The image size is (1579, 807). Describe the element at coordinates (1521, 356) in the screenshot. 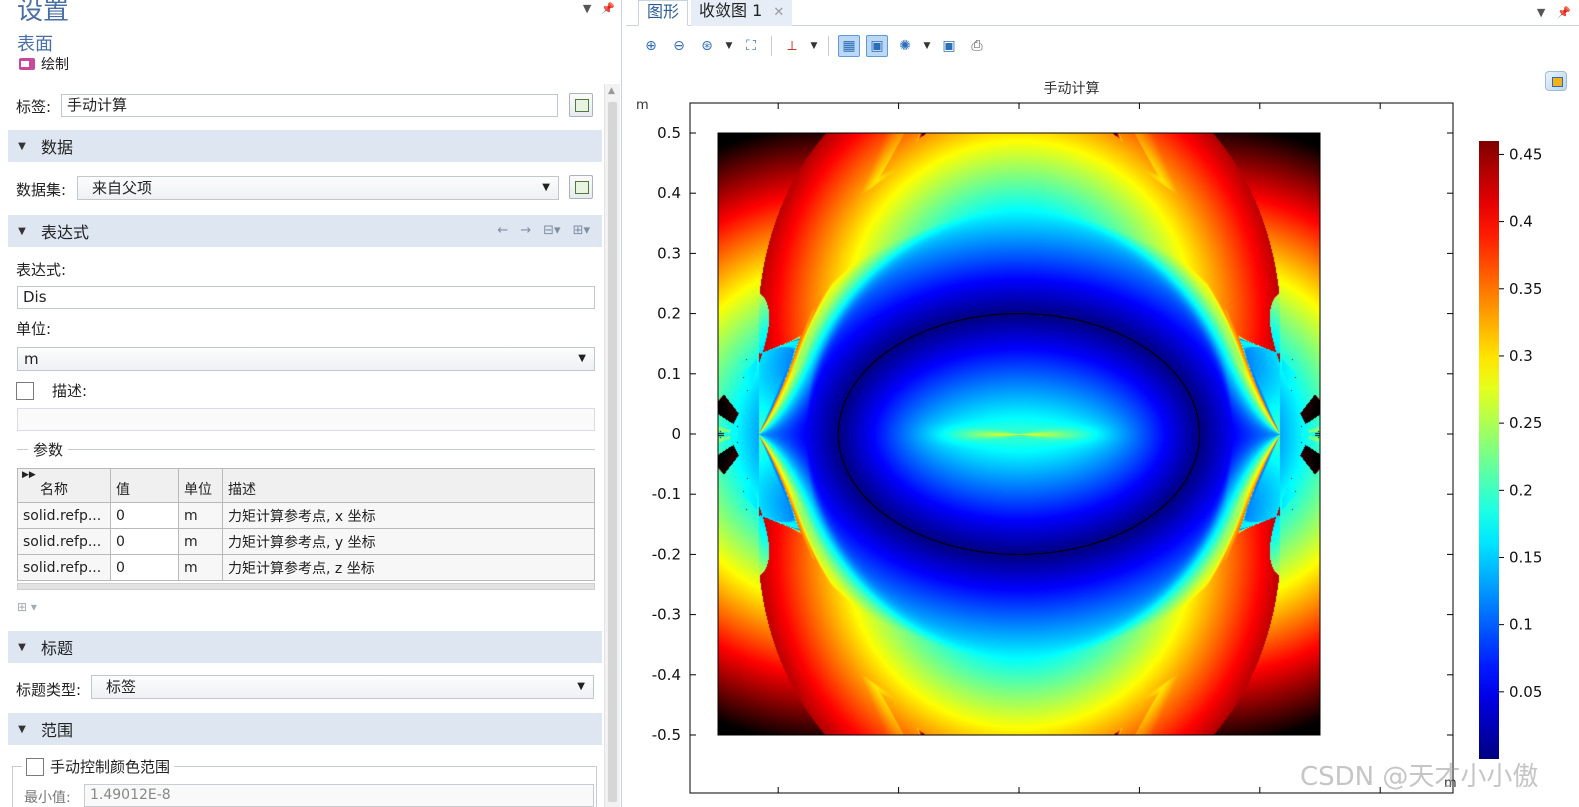

I see `colorbar-tick-label: 0.3` at that location.